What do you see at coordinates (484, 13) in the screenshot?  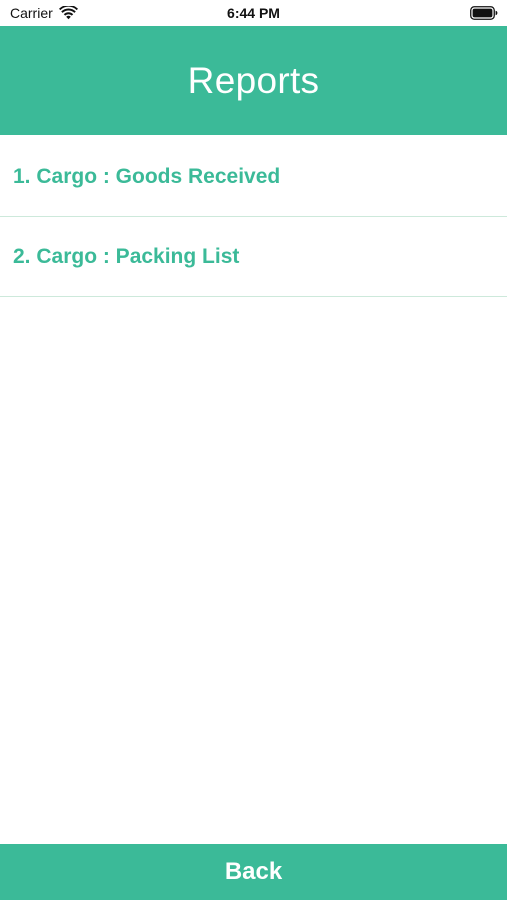 I see `battery-full-icon` at bounding box center [484, 13].